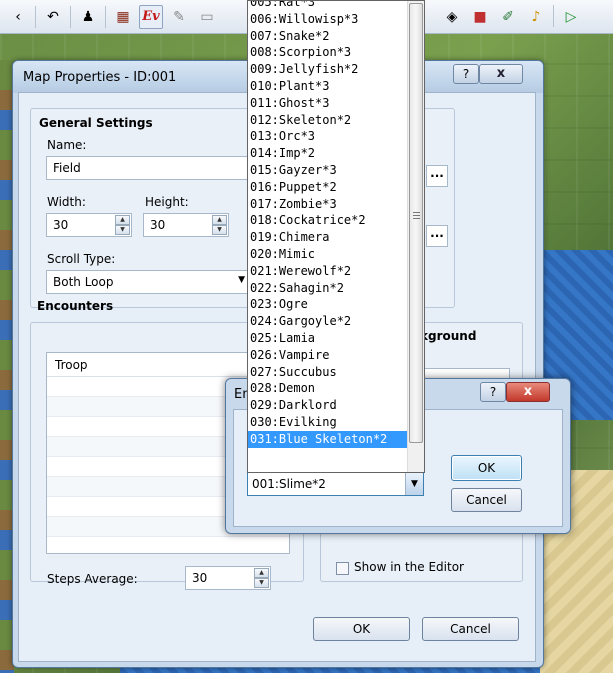 Image resolution: width=613 pixels, height=673 pixels. Describe the element at coordinates (328, 355) in the screenshot. I see `dropdown-item: 026:Vampire` at that location.